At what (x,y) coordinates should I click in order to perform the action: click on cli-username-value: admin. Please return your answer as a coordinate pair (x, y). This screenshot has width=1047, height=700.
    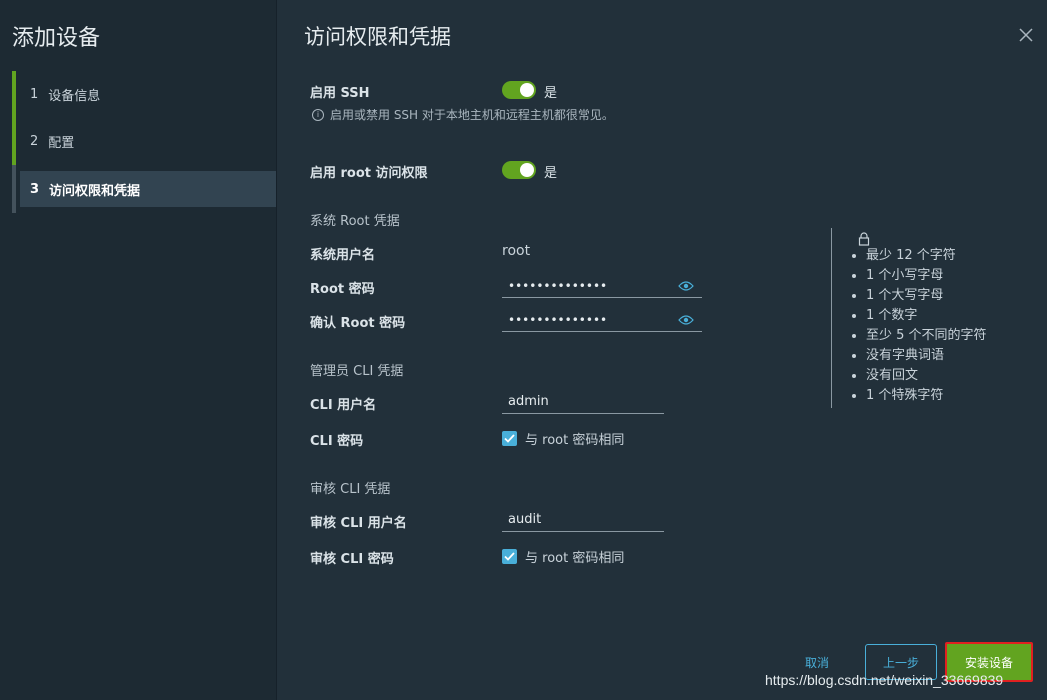
    Looking at the image, I should click on (528, 401).